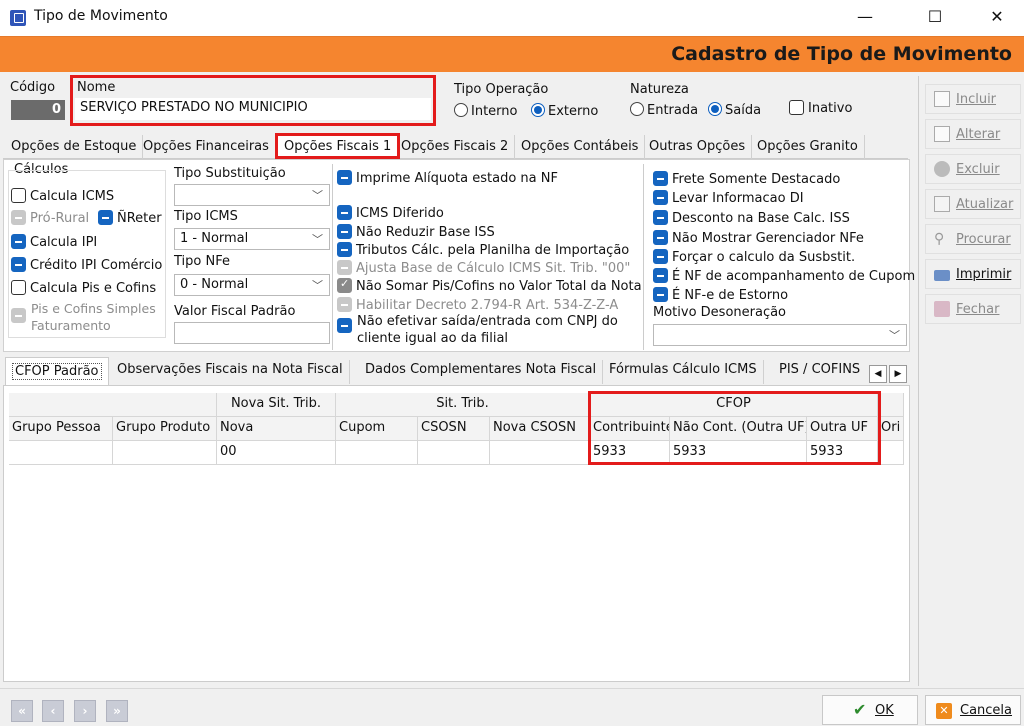 The height and width of the screenshot is (726, 1024). Describe the element at coordinates (38, 110) in the screenshot. I see `codigo-field: 0` at that location.